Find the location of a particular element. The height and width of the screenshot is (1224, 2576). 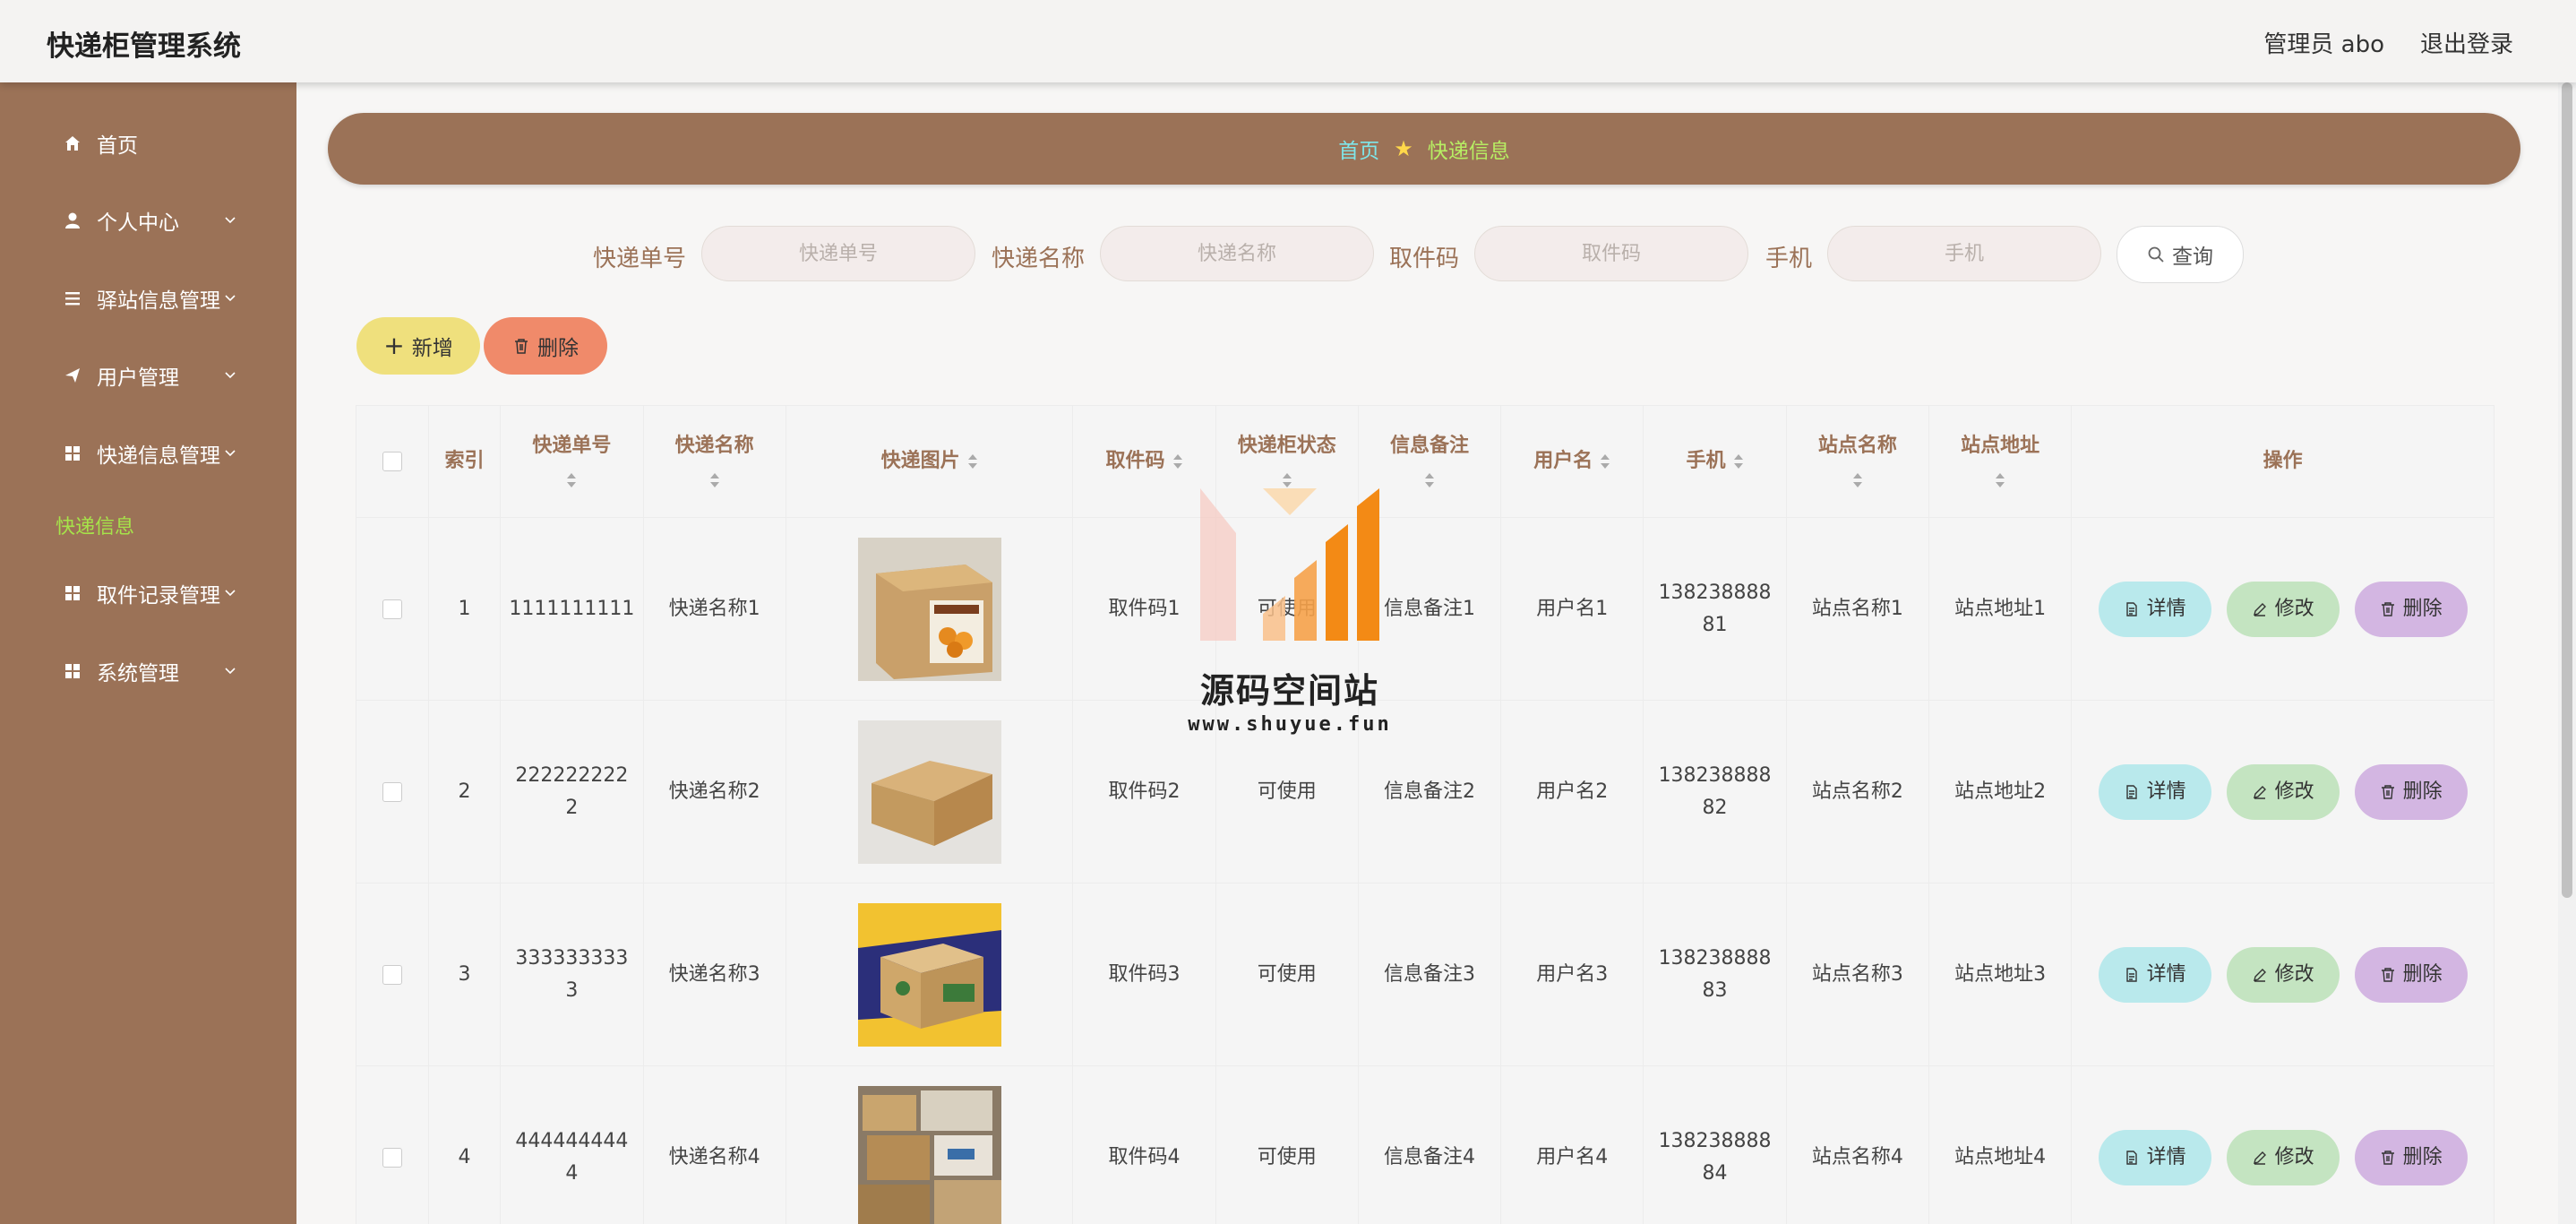

logout-link: 退出登录 is located at coordinates (2466, 42).